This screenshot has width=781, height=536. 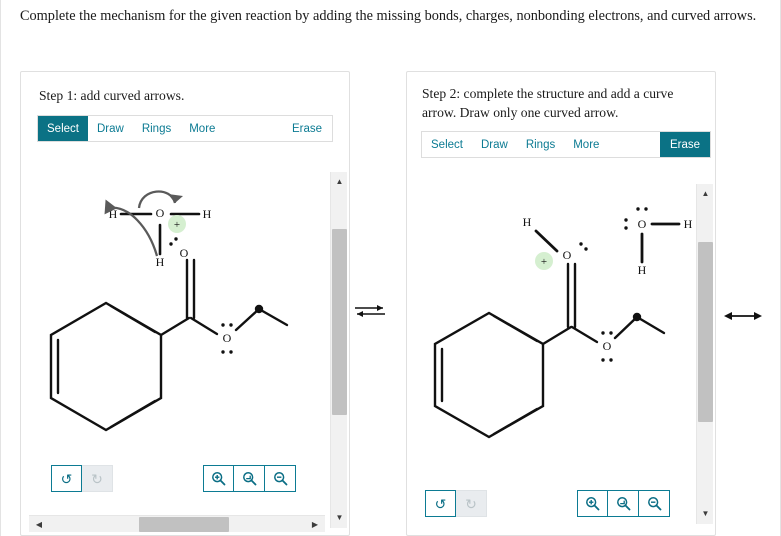 I want to click on tool-rings-step2: Rings, so click(x=540, y=144).